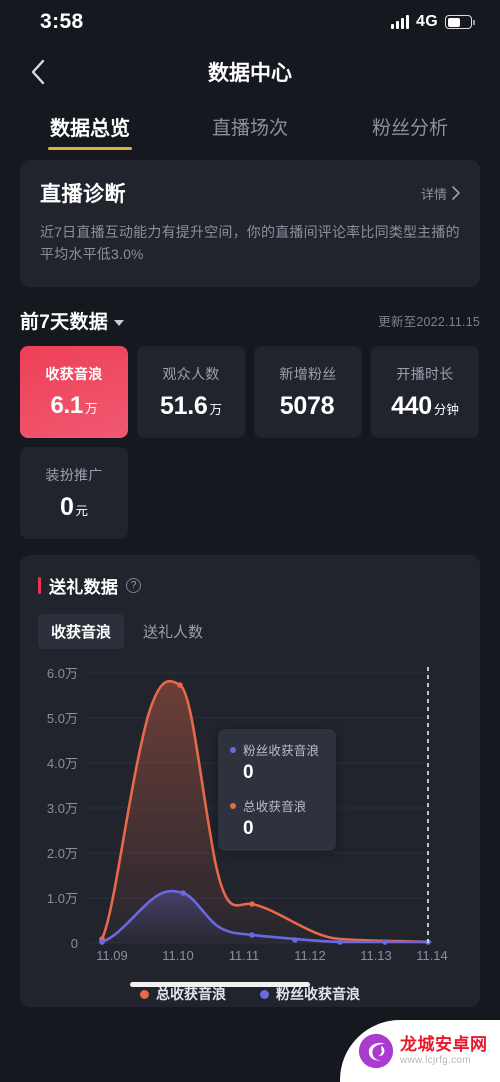  I want to click on stat-number: 6.1, so click(67, 406).